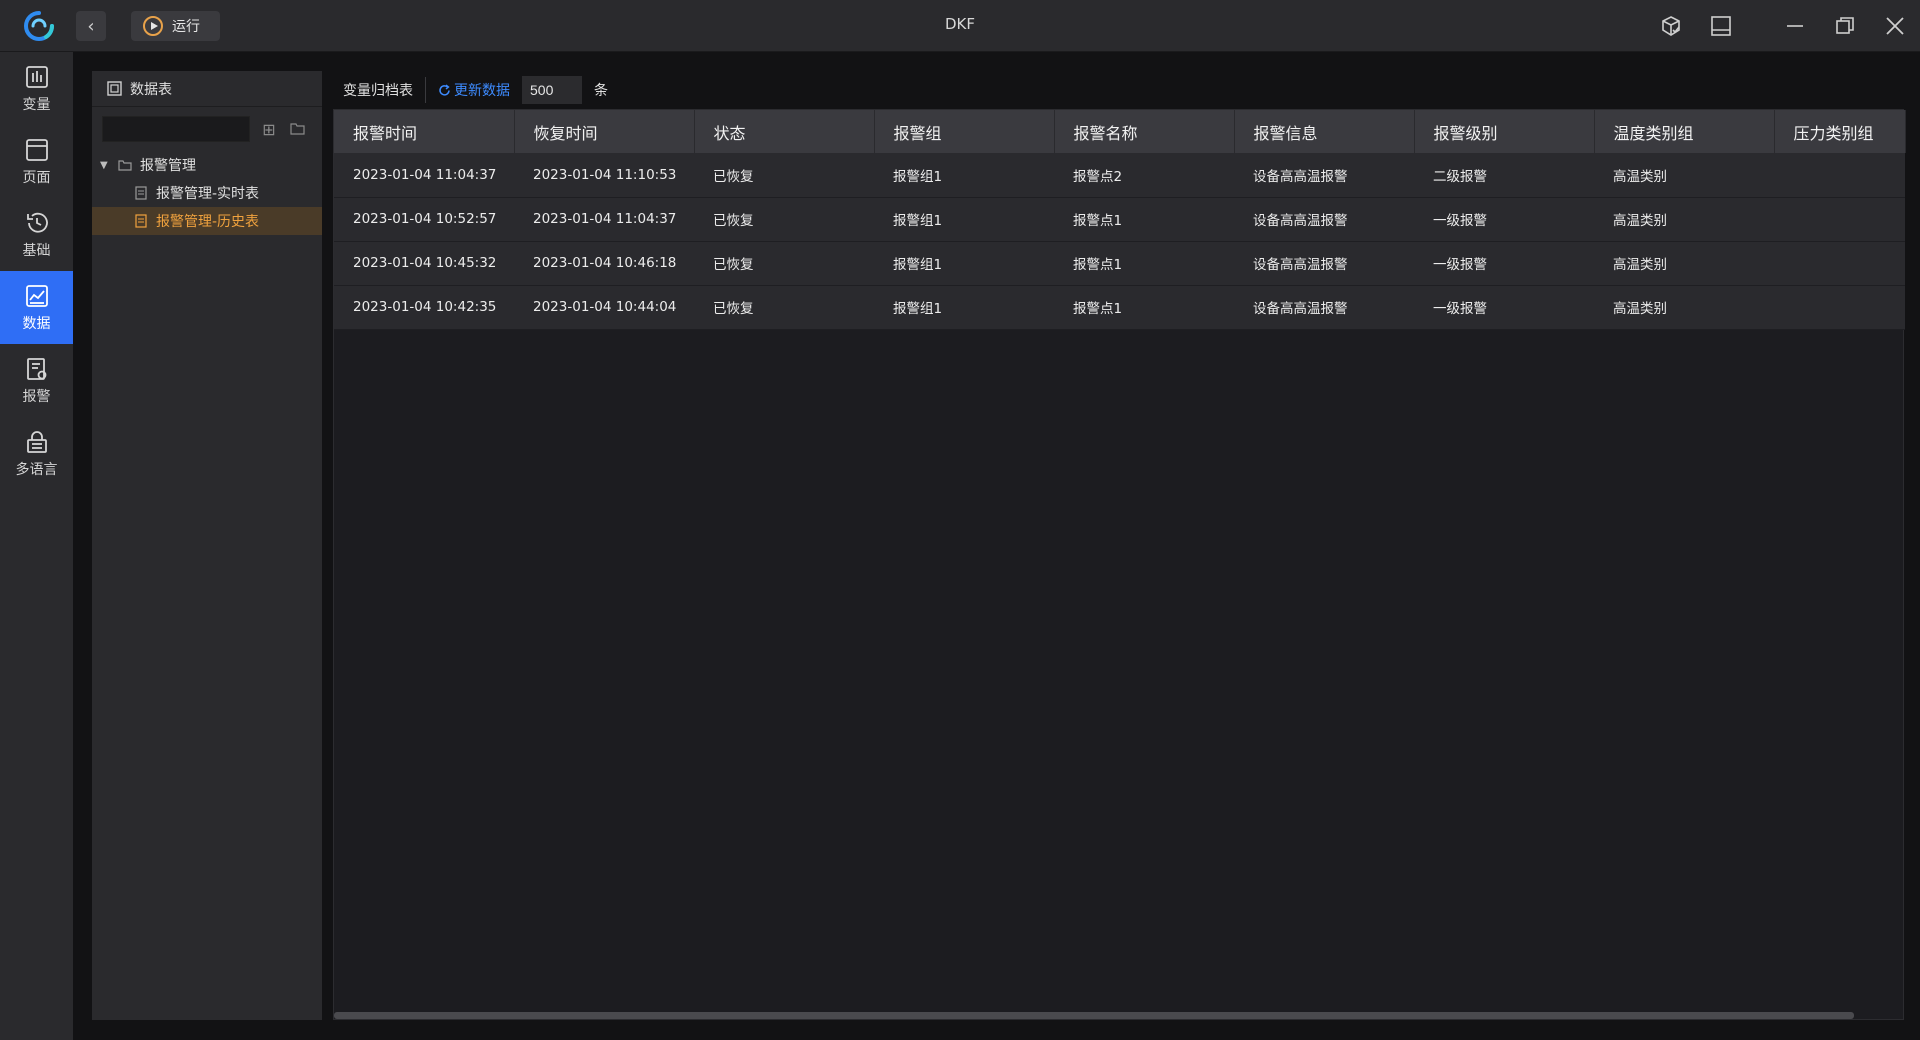  What do you see at coordinates (36, 76) in the screenshot?
I see `chart-bars-icon` at bounding box center [36, 76].